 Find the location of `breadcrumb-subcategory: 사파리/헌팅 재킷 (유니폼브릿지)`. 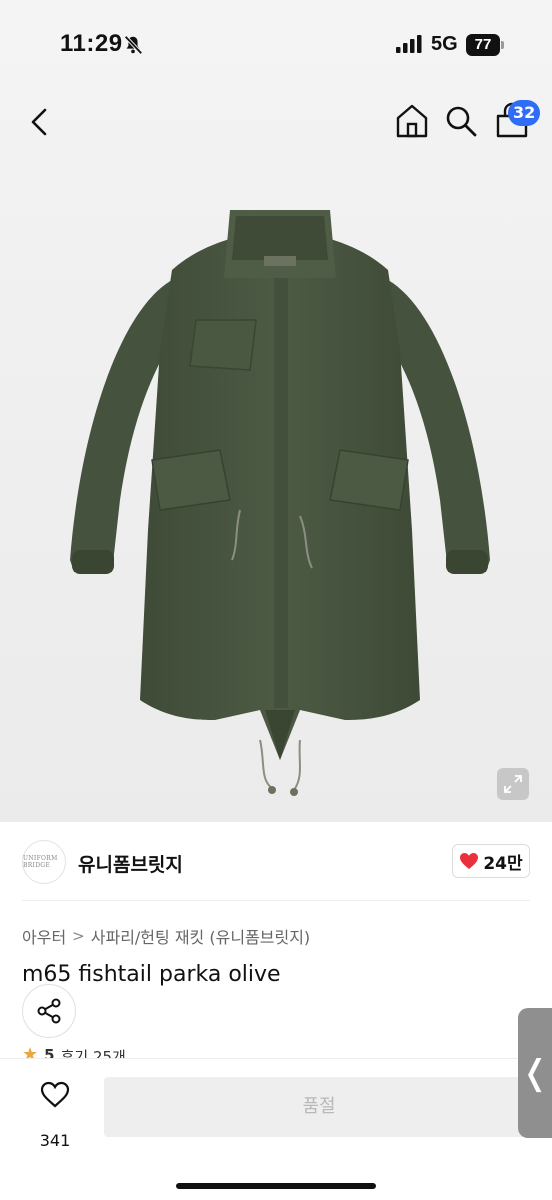

breadcrumb-subcategory: 사파리/헌팅 재킷 (유니폼브릿지) is located at coordinates (200, 936).